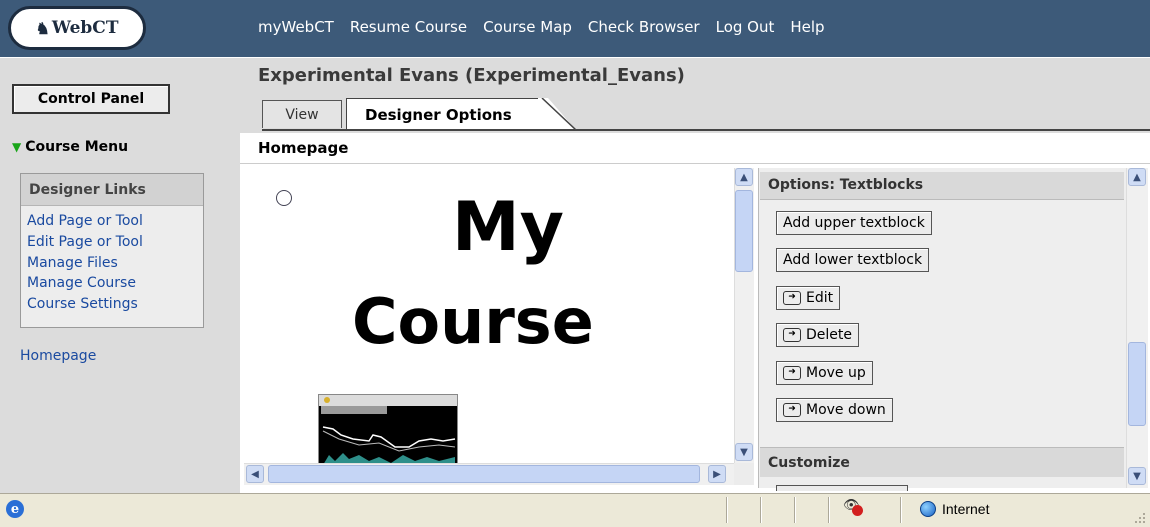 This screenshot has width=1150, height=527. What do you see at coordinates (854, 508) in the screenshot?
I see `privacy-blocked-icon: 👁` at bounding box center [854, 508].